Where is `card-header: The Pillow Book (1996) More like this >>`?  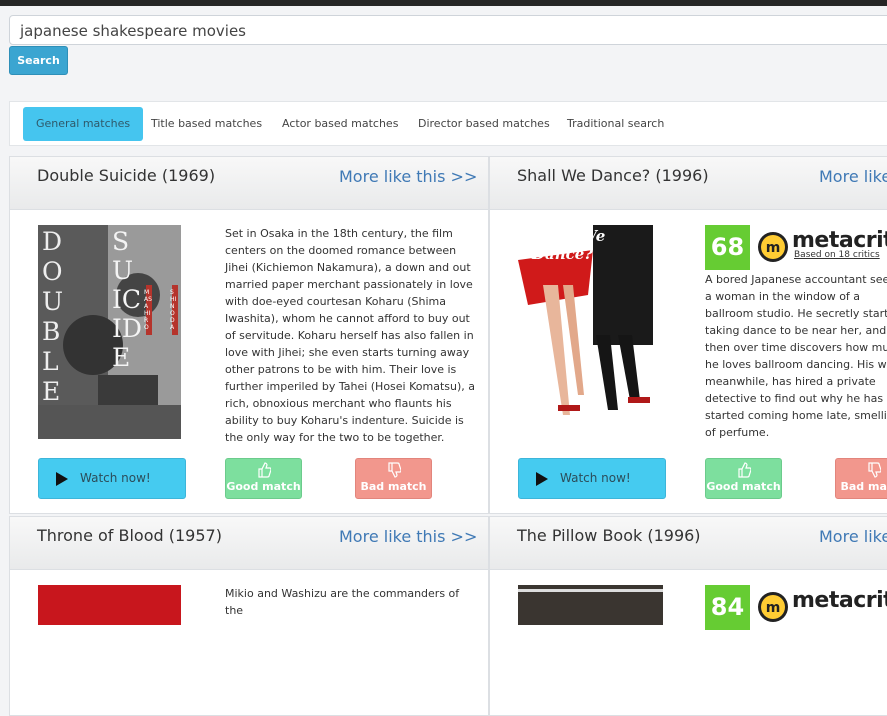 card-header: The Pillow Book (1996) More like this >> is located at coordinates (688, 543).